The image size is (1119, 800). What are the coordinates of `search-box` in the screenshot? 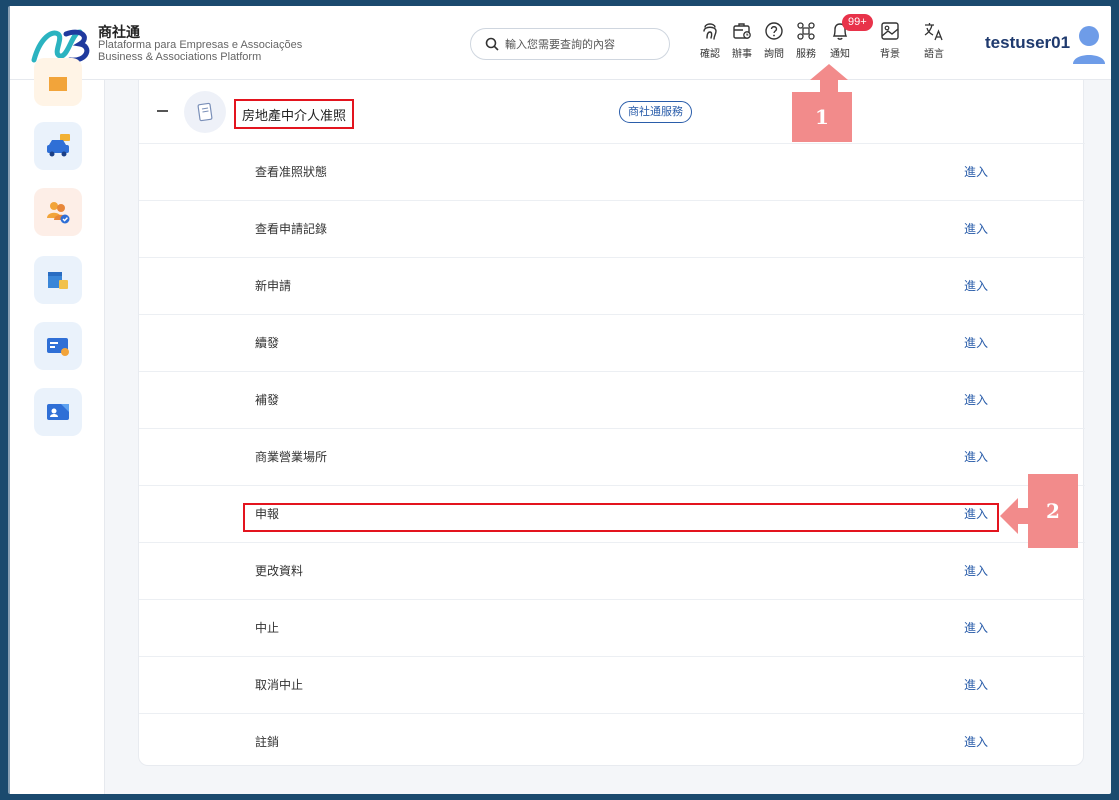 It's located at (570, 44).